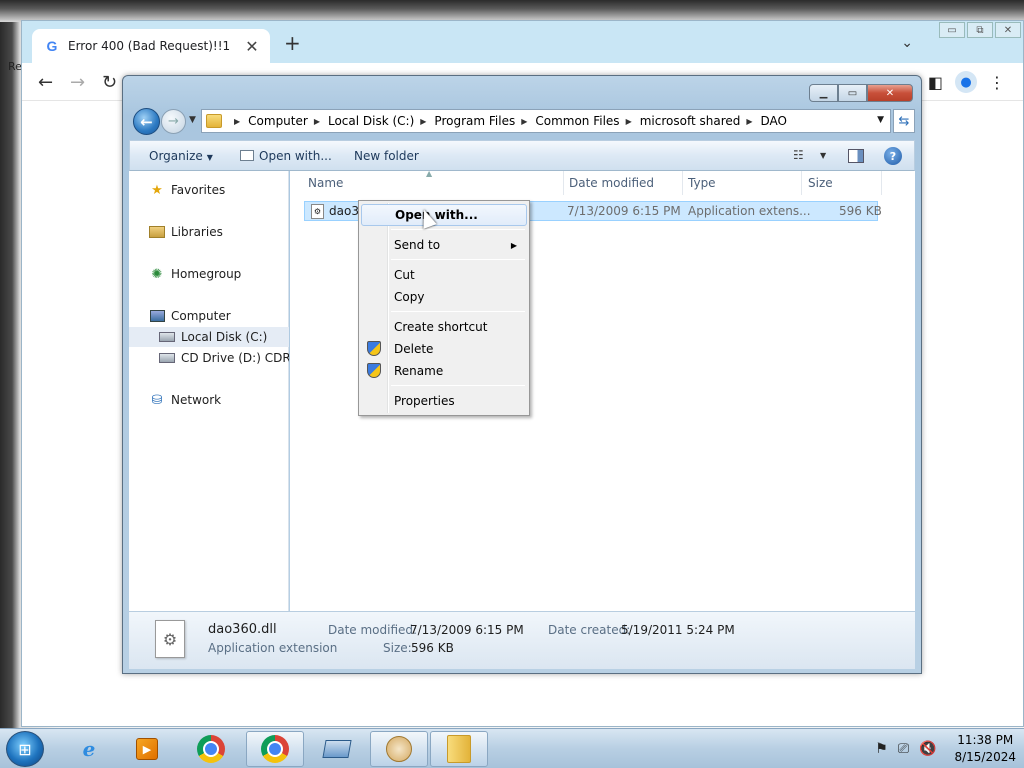 The width and height of the screenshot is (1024, 768). Describe the element at coordinates (512, 11) in the screenshot. I see `desktop-top-strip` at that location.